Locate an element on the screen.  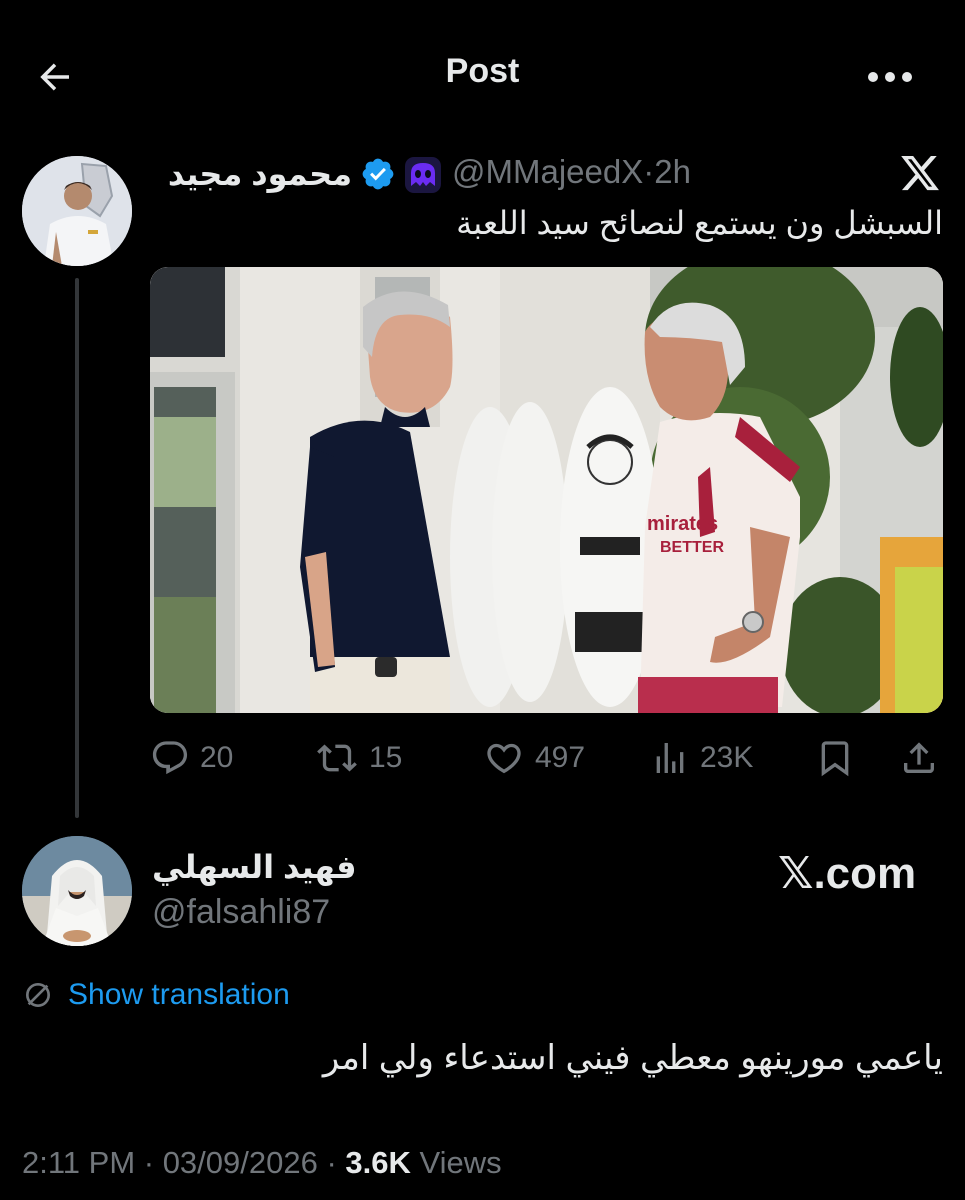
repost-button: 15 is located at coordinates (358, 758).